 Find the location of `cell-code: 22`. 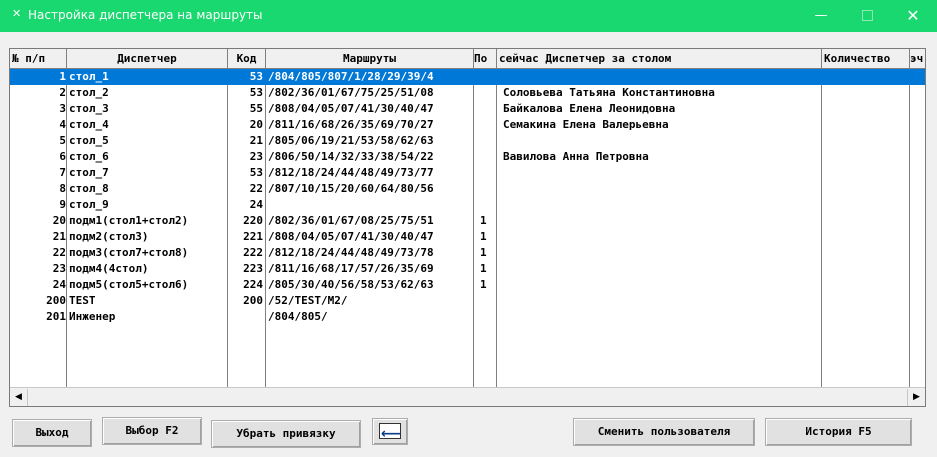

cell-code: 22 is located at coordinates (256, 188).